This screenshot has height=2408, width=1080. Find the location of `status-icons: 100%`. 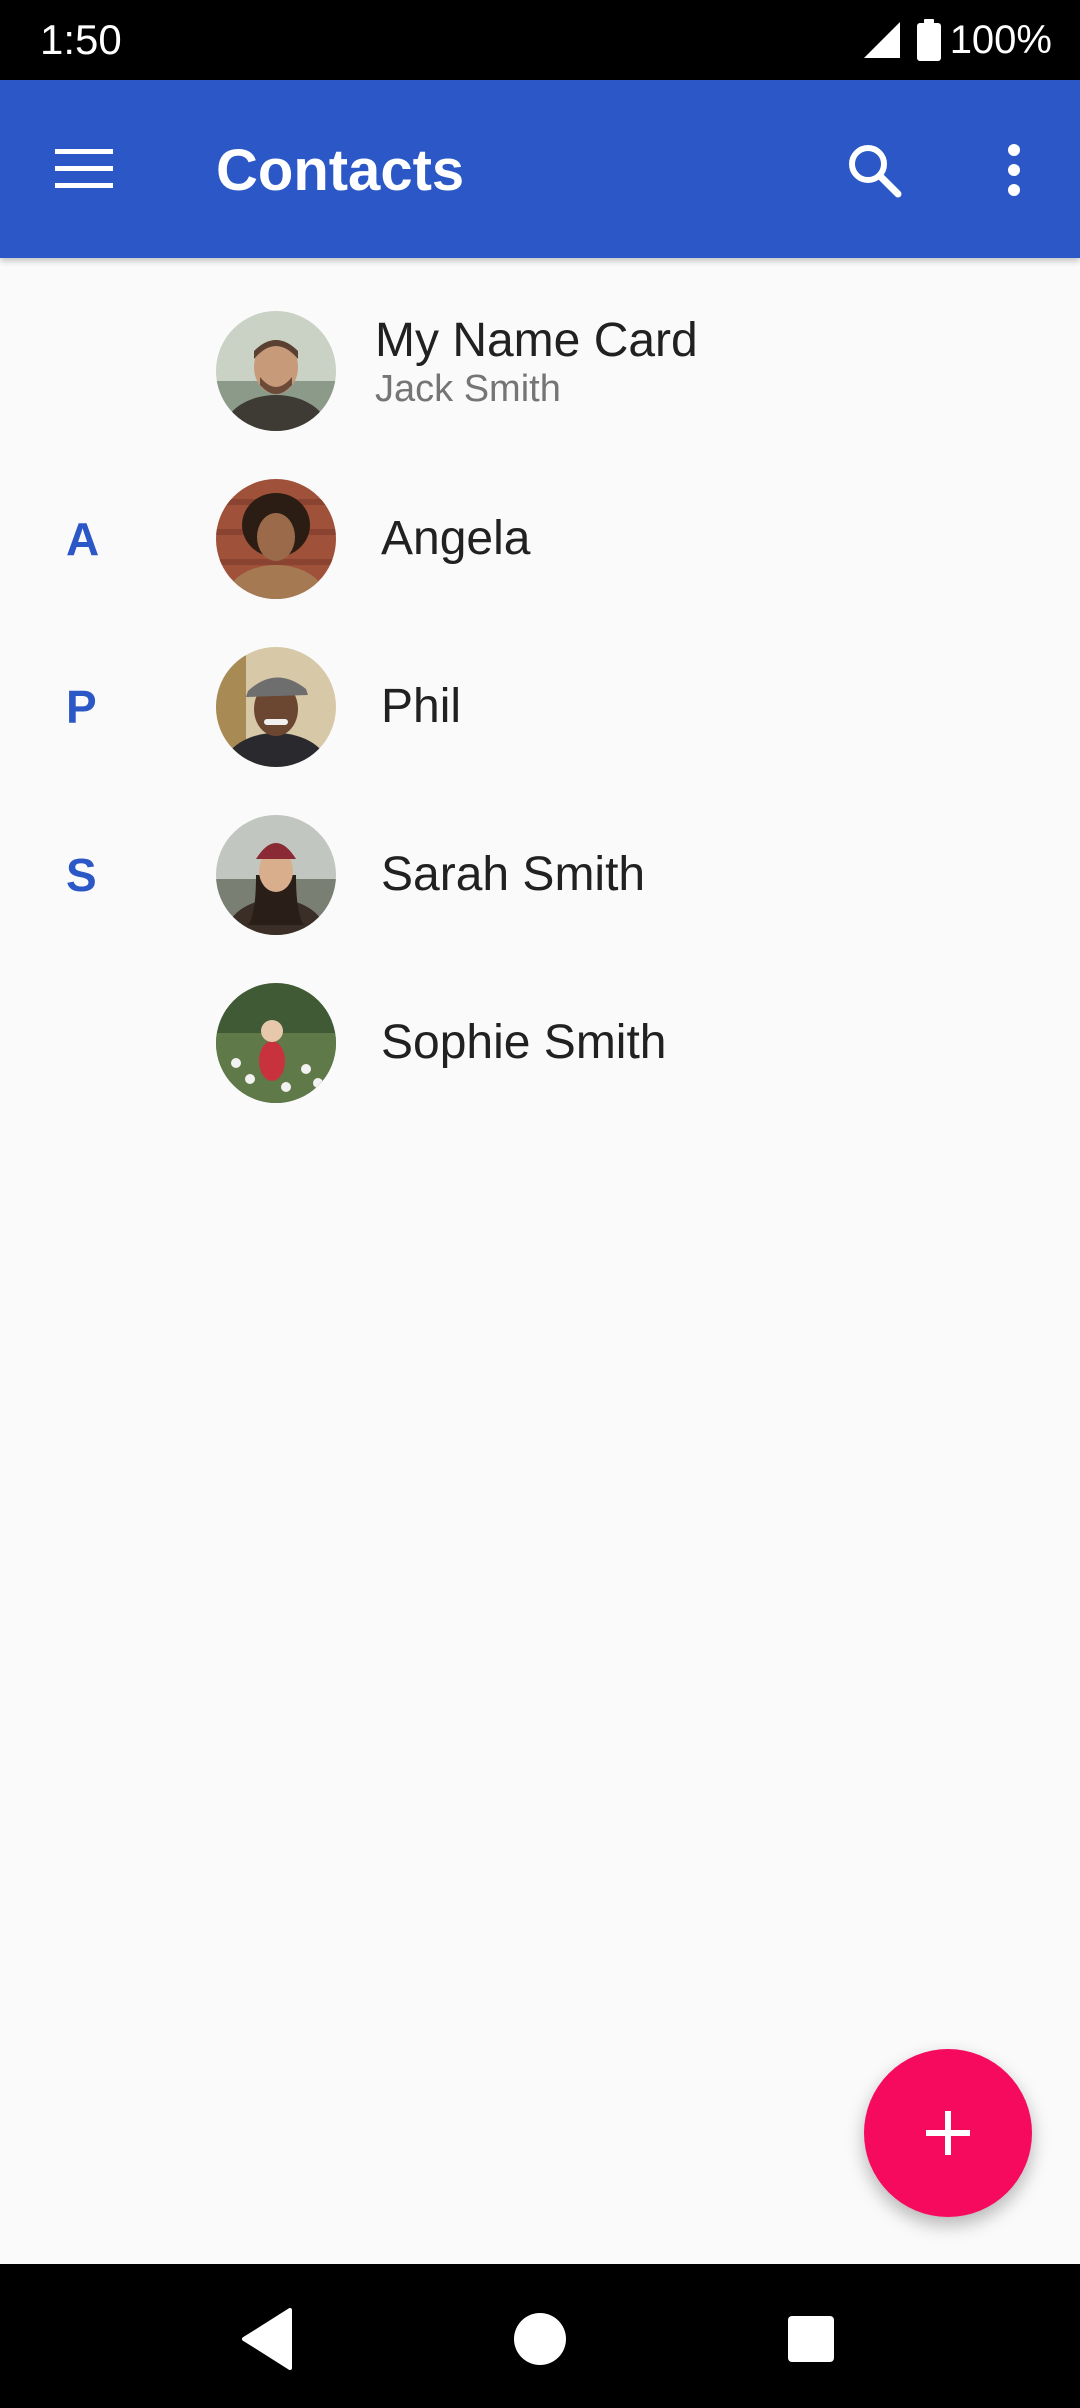

status-icons: 100% is located at coordinates (957, 40).